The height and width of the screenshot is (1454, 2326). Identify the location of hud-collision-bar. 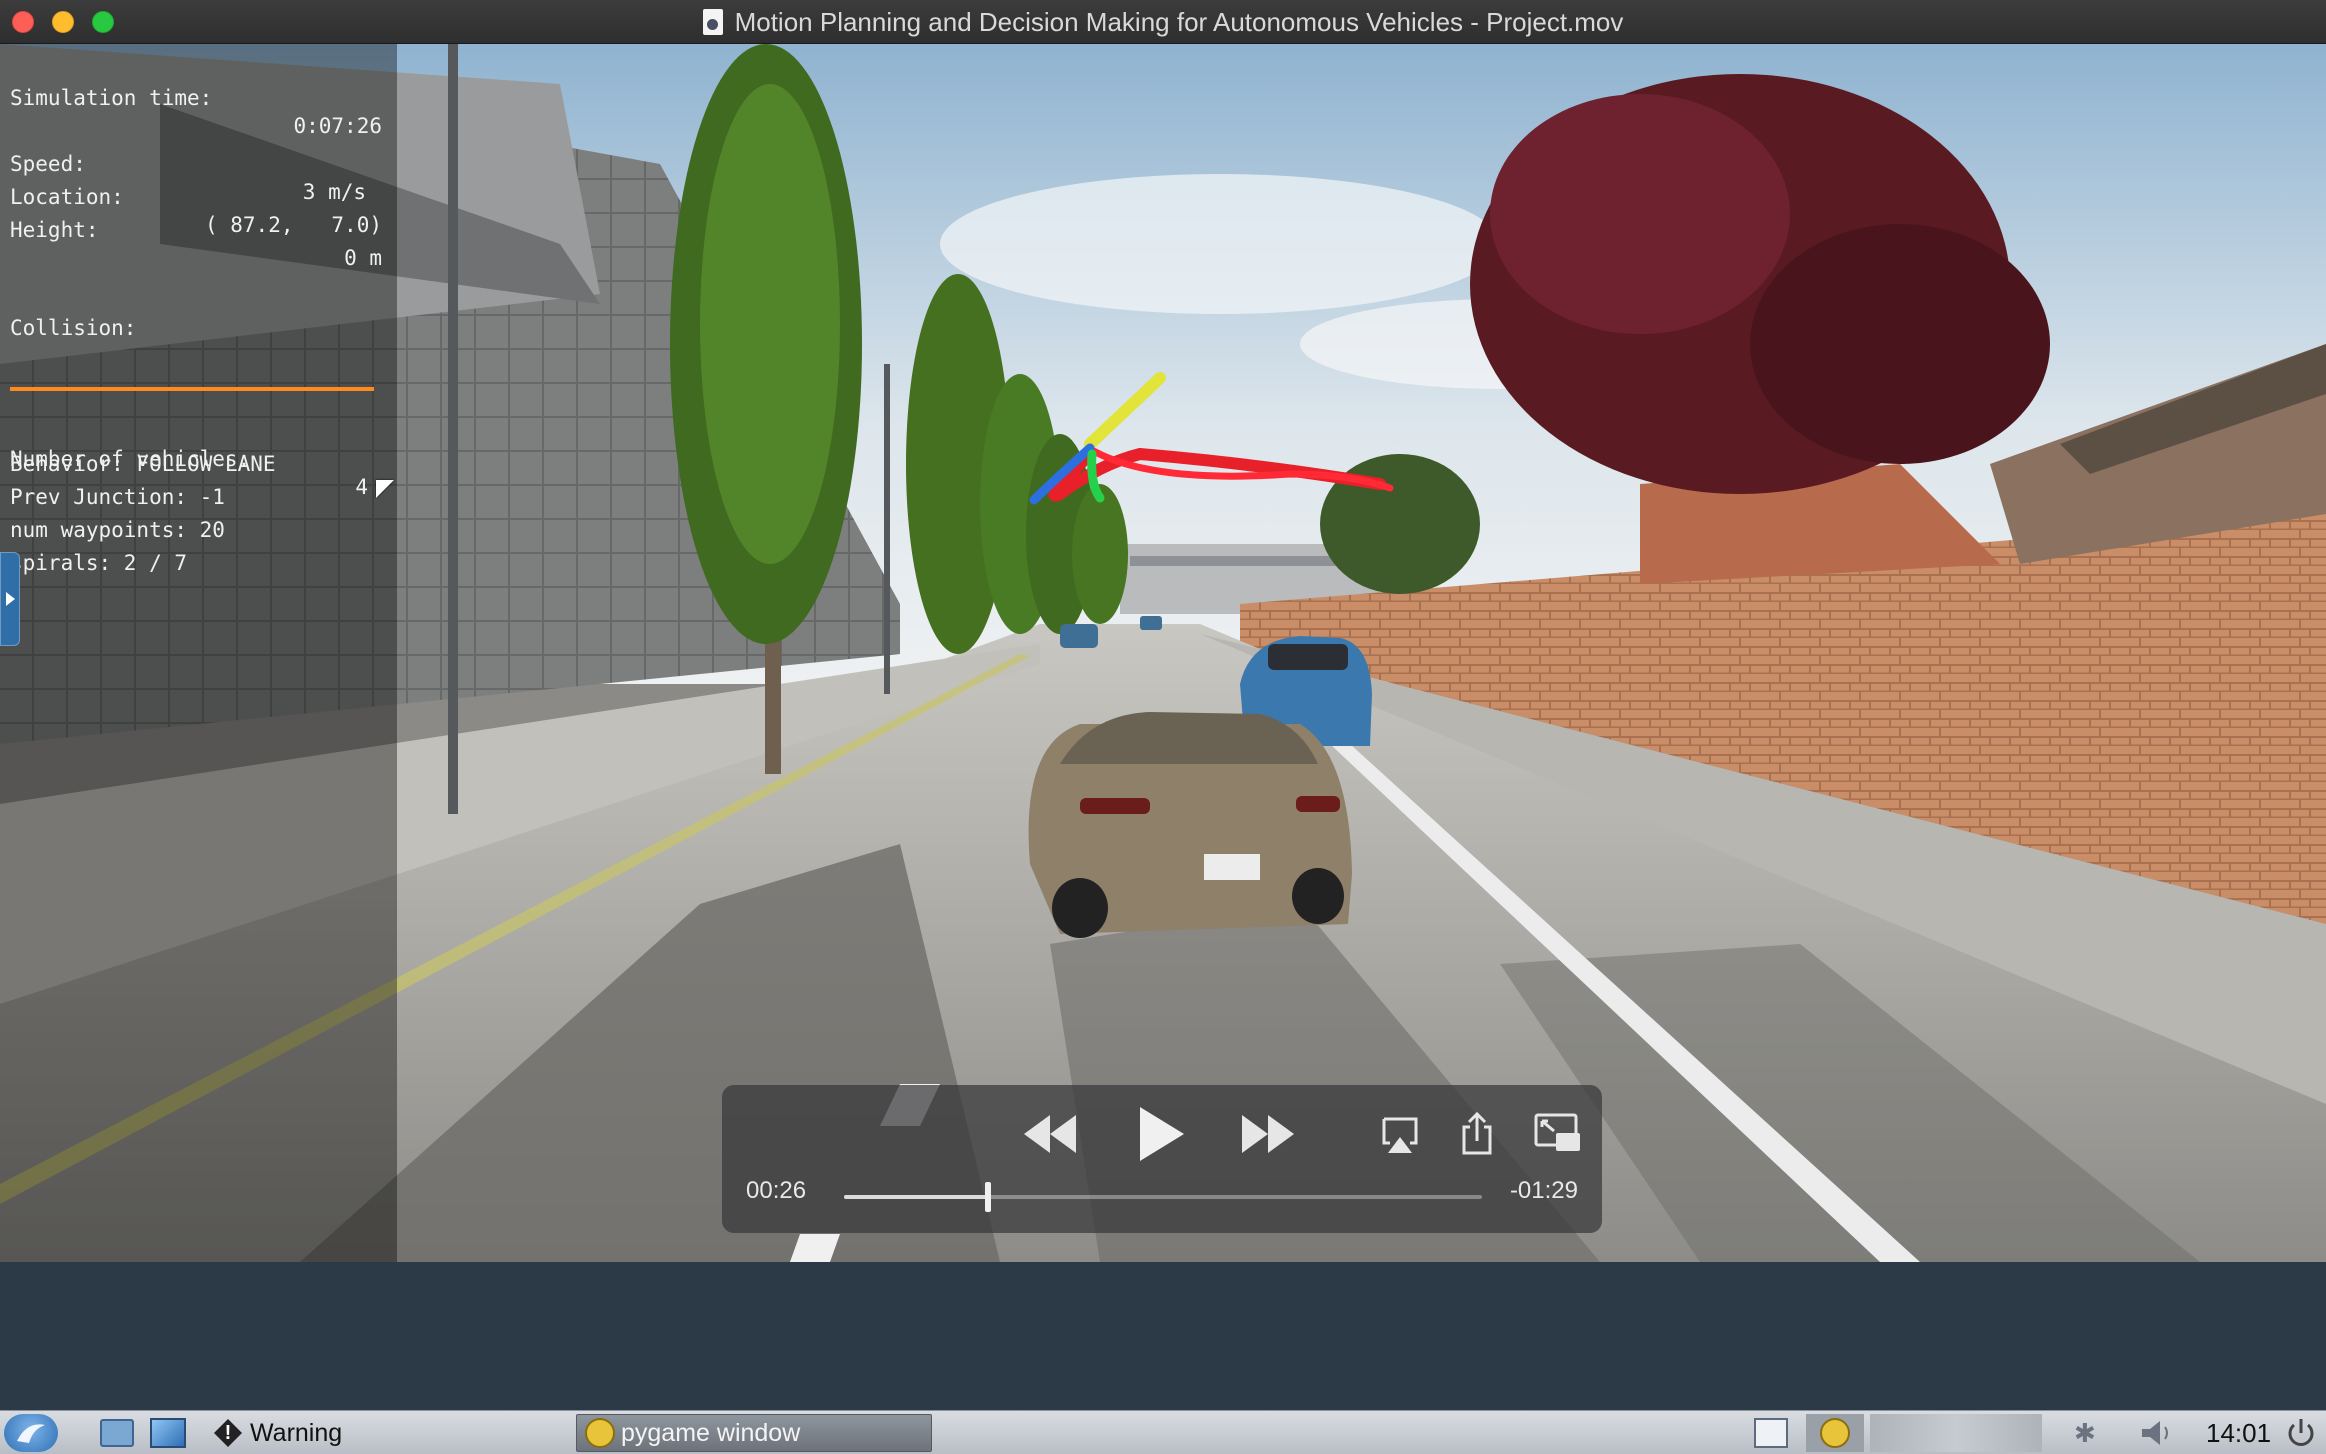
(192, 389).